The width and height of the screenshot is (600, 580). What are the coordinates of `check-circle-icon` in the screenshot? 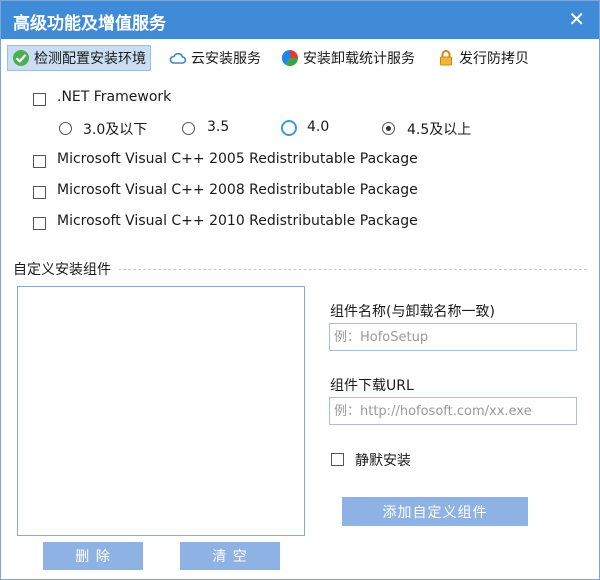 It's located at (21, 58).